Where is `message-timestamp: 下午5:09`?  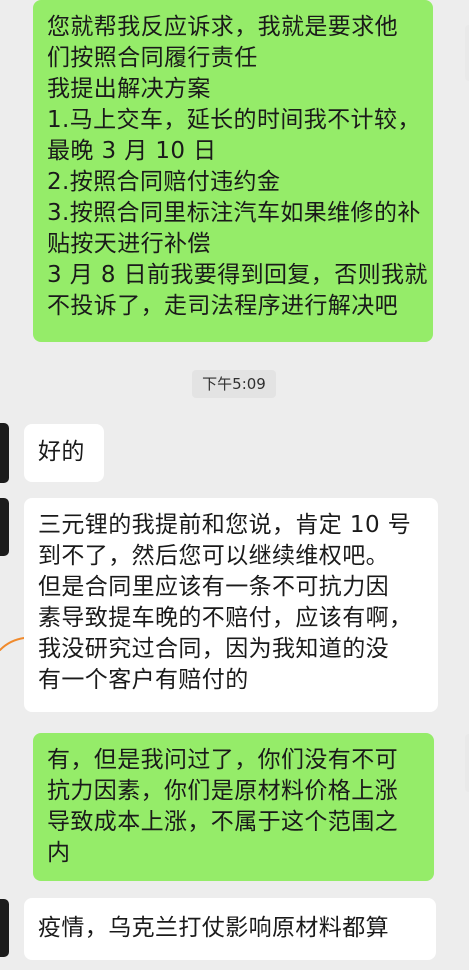
message-timestamp: 下午5:09 is located at coordinates (234, 384).